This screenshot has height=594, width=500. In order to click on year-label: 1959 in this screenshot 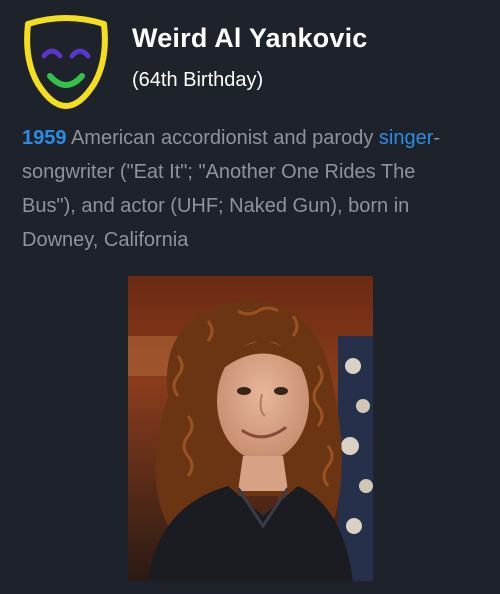, I will do `click(44, 138)`.